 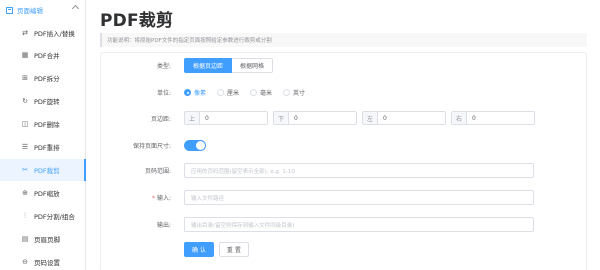 What do you see at coordinates (151, 146) in the screenshot?
I see `keep-size-label: 保持页面尺寸:` at bounding box center [151, 146].